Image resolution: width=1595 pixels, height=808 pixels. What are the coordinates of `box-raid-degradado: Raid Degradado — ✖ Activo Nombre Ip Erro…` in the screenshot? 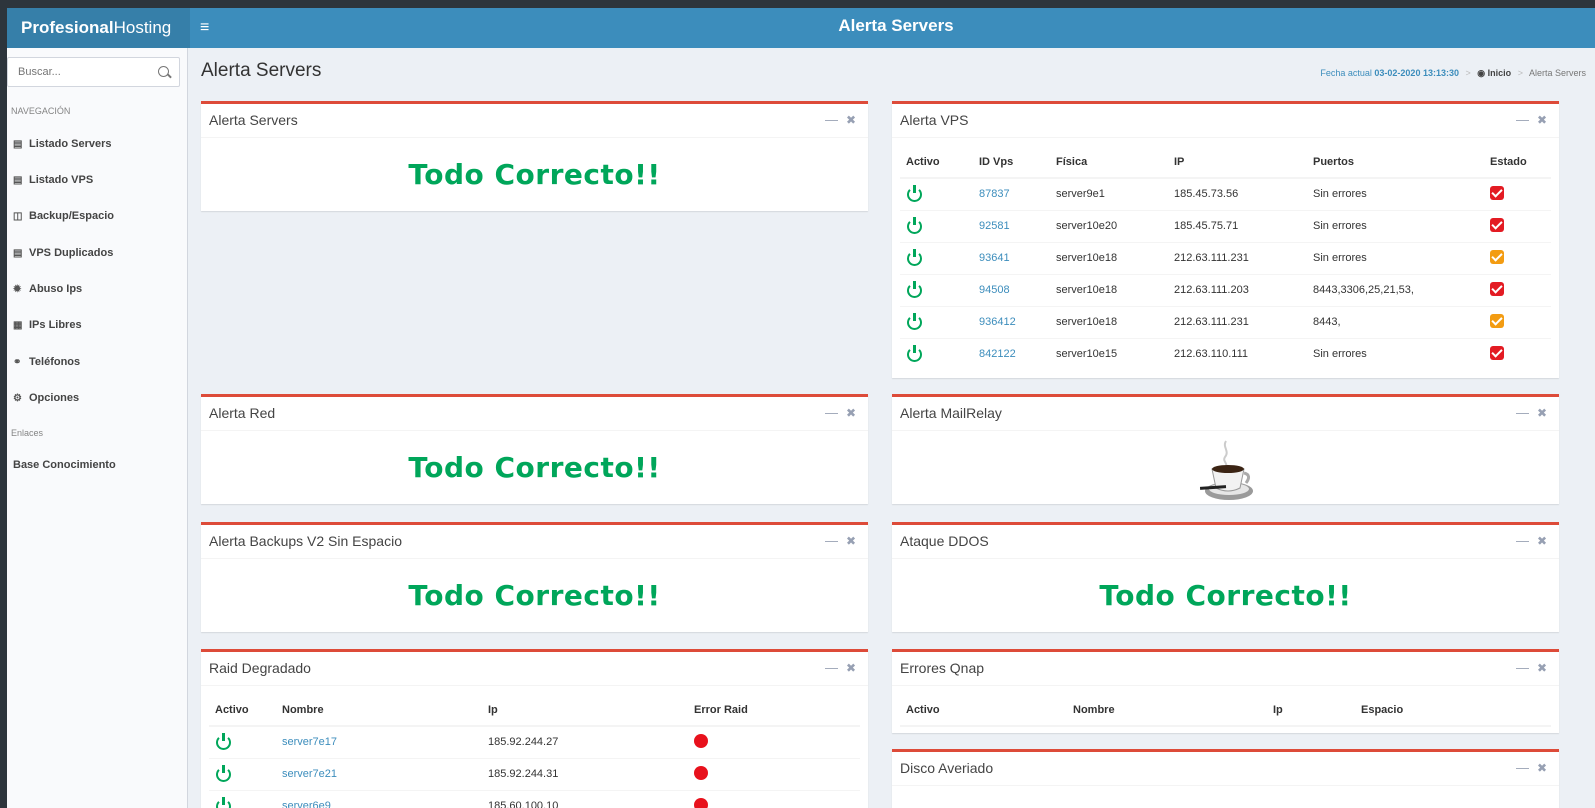 It's located at (534, 728).